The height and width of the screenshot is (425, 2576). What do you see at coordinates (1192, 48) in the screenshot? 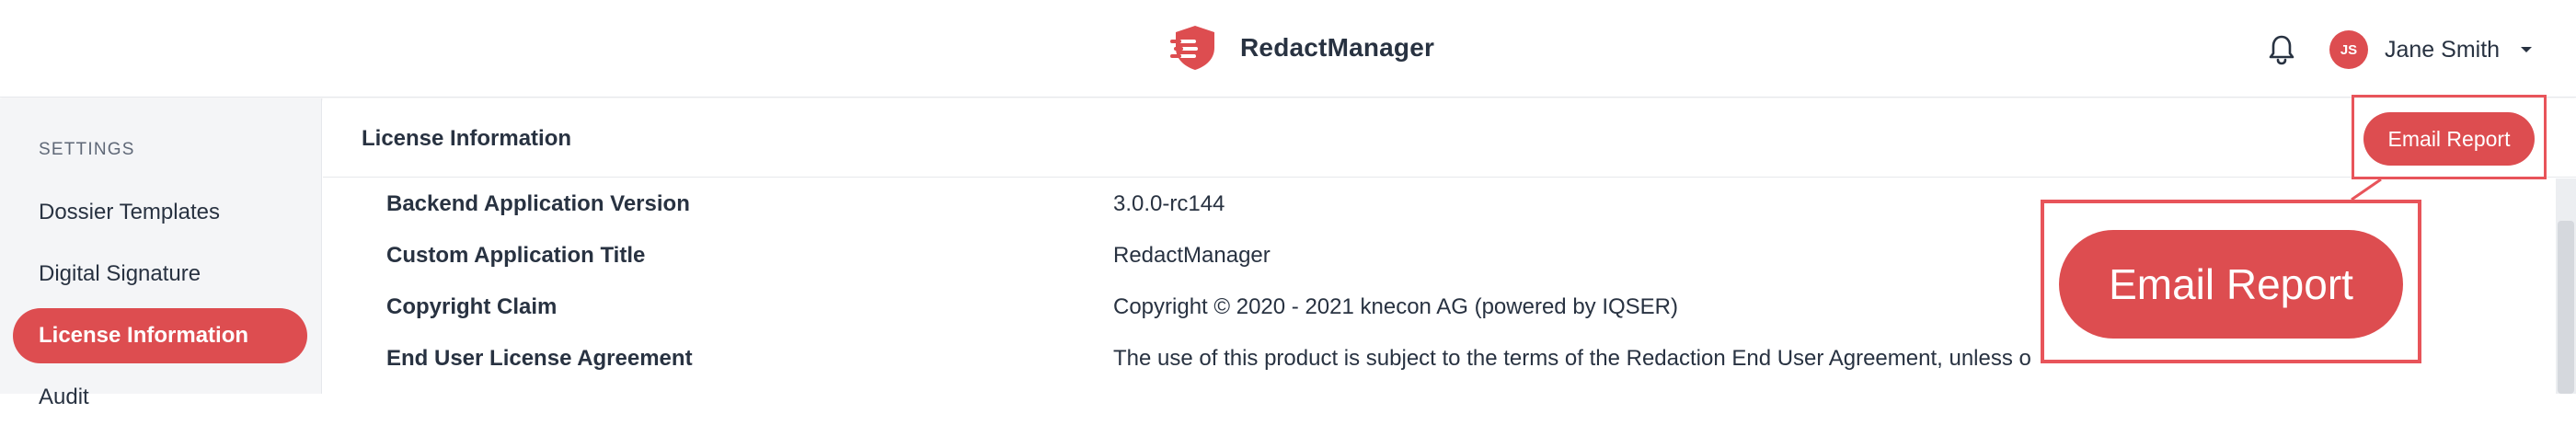
I see `shield-logo-icon` at bounding box center [1192, 48].